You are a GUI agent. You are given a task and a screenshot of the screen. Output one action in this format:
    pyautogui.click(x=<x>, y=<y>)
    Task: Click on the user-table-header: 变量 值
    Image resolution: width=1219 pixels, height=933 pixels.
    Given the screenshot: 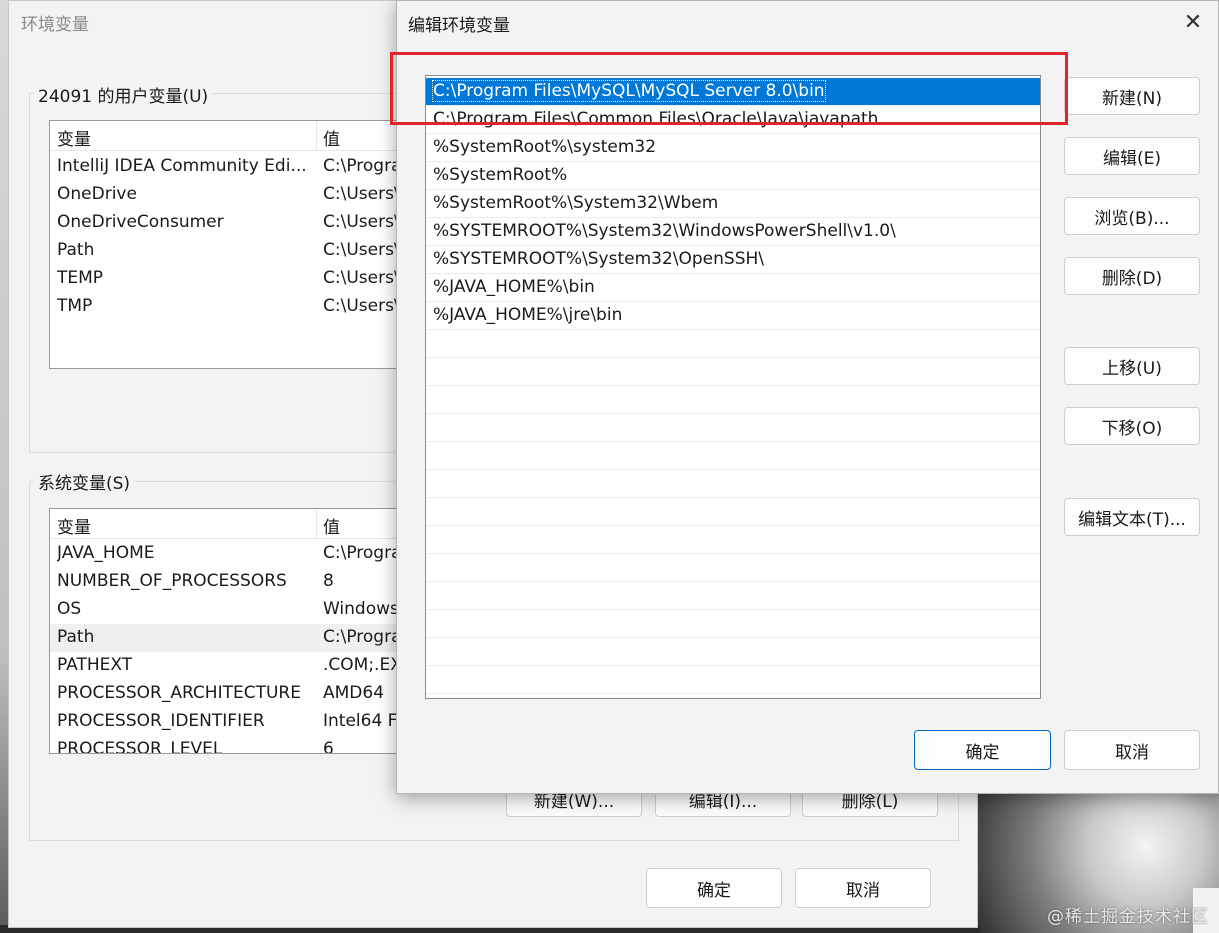 What is the action you would take?
    pyautogui.click(x=229, y=136)
    